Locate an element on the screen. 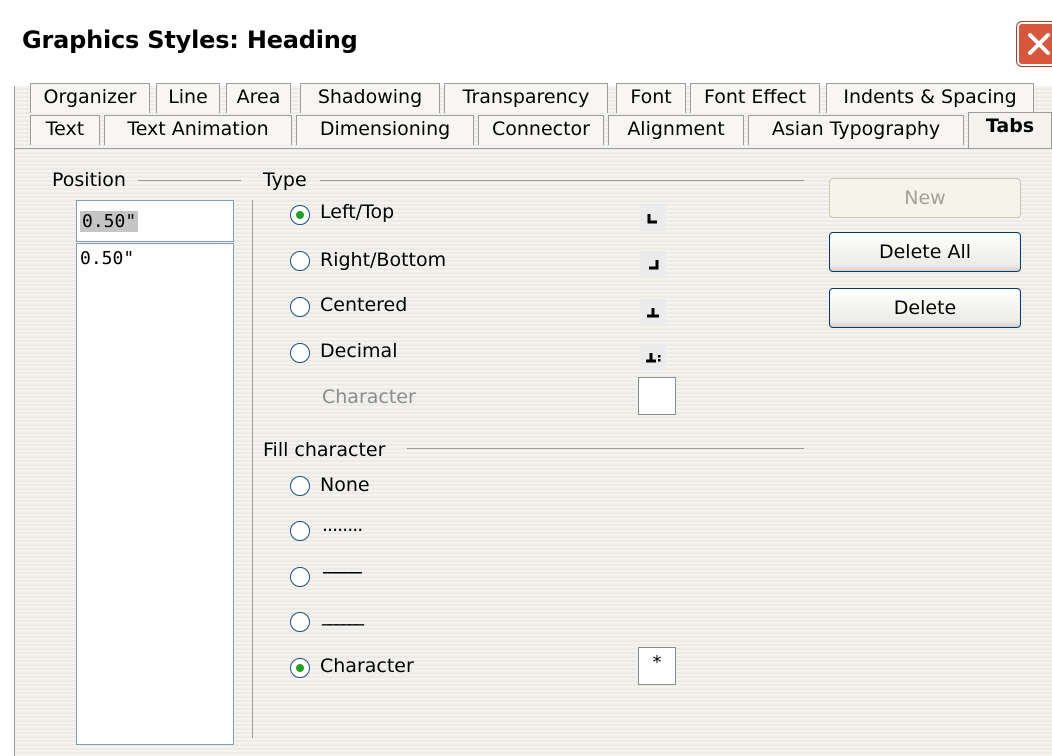  tab-label: Area is located at coordinates (258, 97).